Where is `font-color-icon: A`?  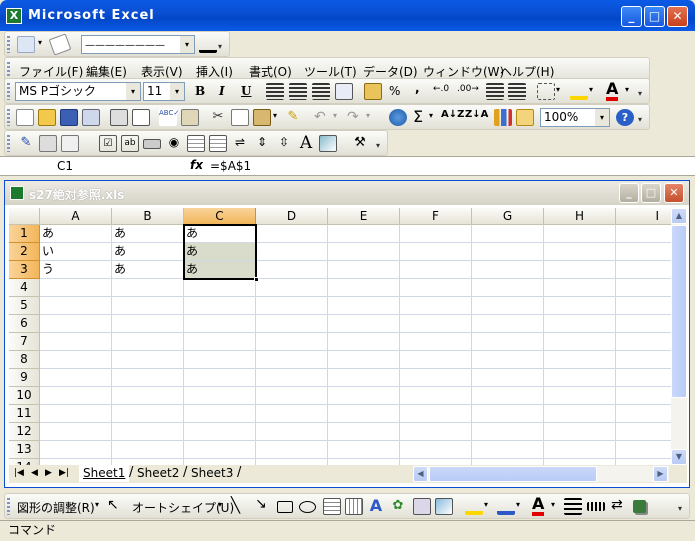
font-color-icon: A is located at coordinates (538, 506).